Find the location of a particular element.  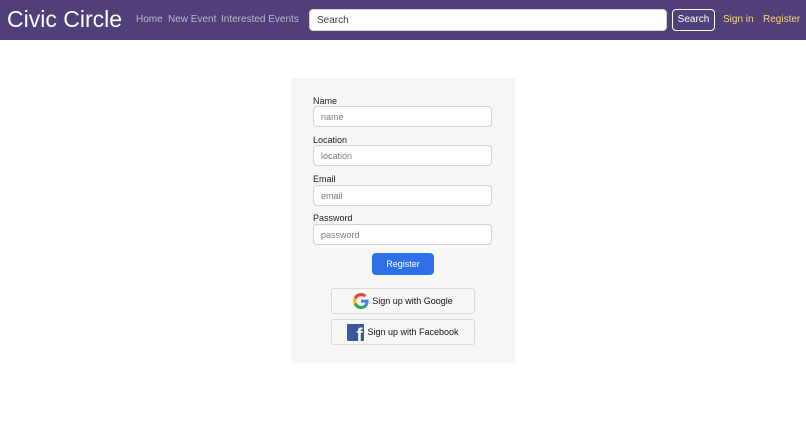

register-button: Register is located at coordinates (403, 264).